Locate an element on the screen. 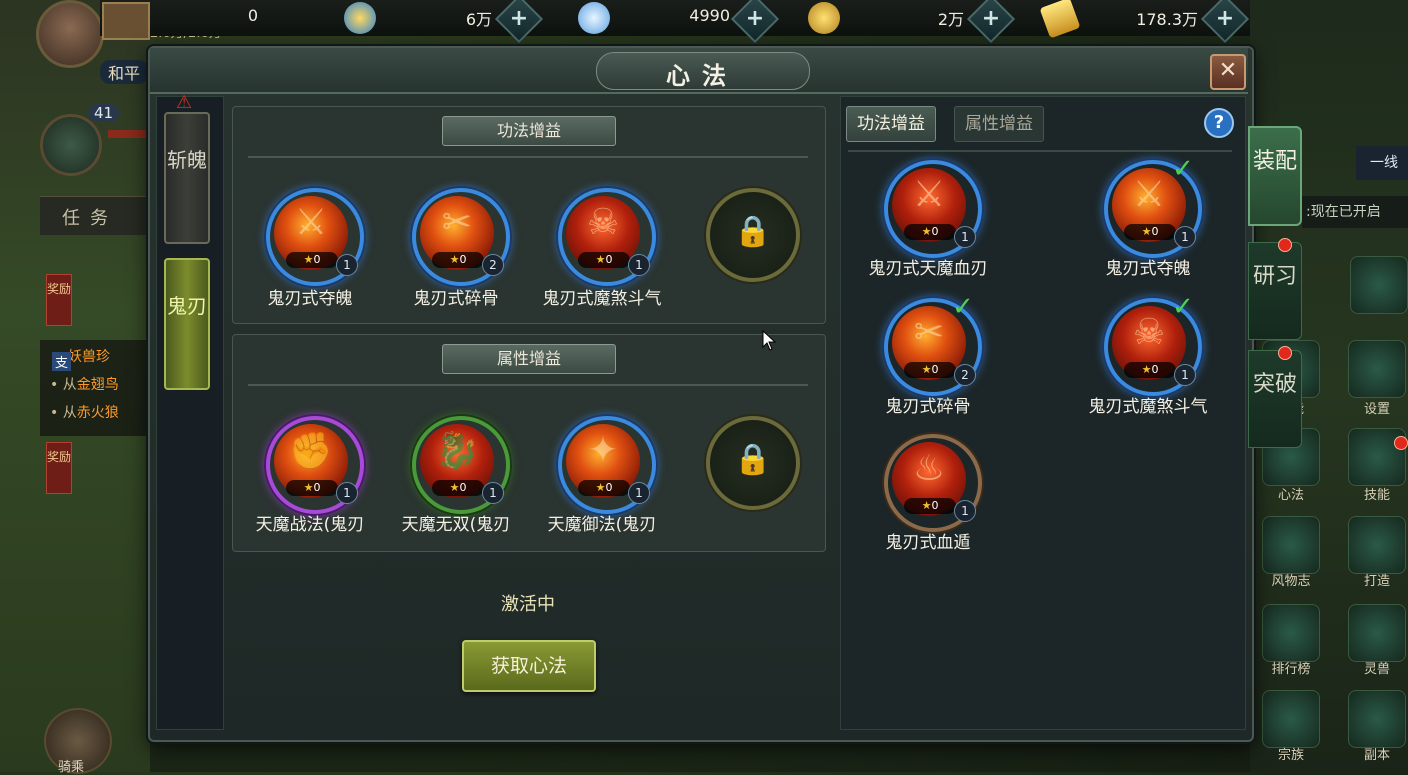 Image resolution: width=1408 pixels, height=775 pixels. quest-target: 赤火狼 is located at coordinates (98, 413).